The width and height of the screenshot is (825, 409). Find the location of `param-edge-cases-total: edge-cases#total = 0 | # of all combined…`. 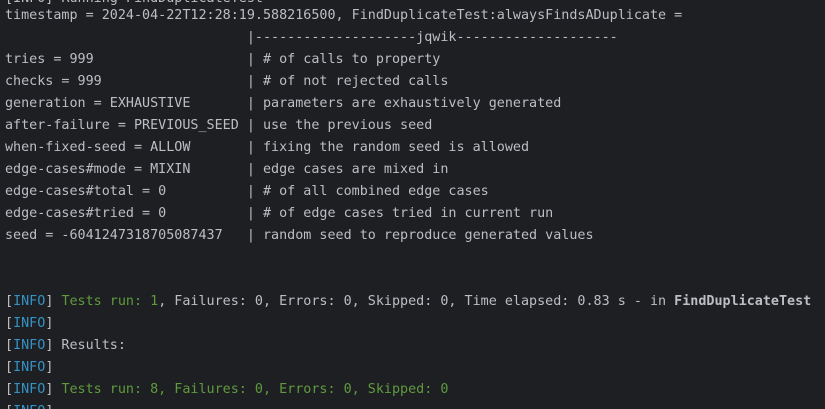

param-edge-cases-total: edge-cases#total = 0 | # of all combined… is located at coordinates (247, 191).